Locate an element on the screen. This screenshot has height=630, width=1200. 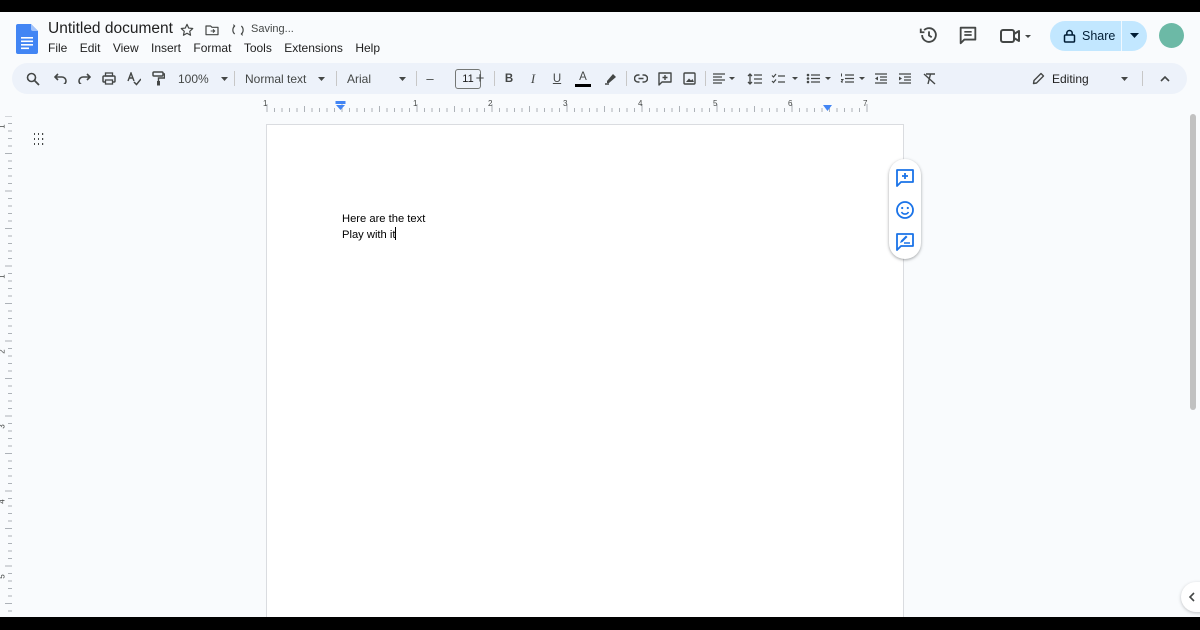
ruler-number: 4 is located at coordinates (640, 103).